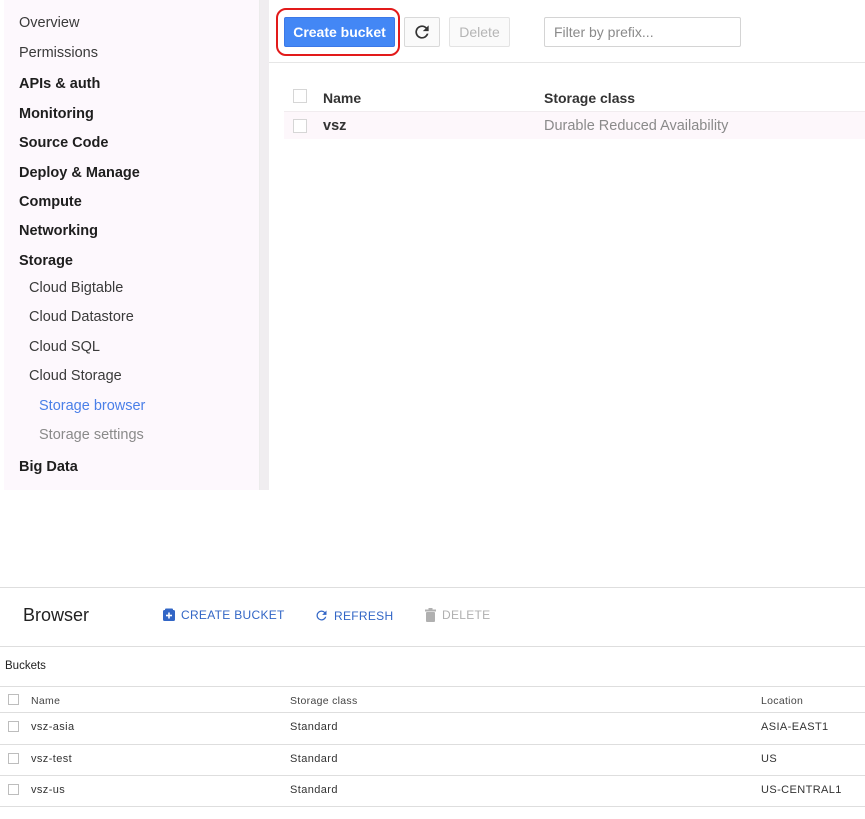 The height and width of the screenshot is (819, 865). Describe the element at coordinates (56, 615) in the screenshot. I see `page-title: Browser` at that location.